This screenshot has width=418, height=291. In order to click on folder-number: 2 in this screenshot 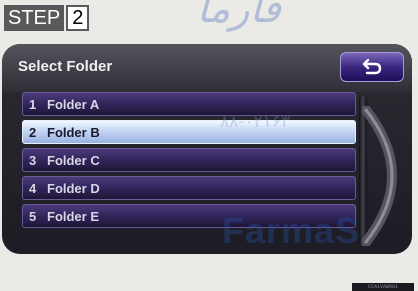, I will do `click(33, 132)`.